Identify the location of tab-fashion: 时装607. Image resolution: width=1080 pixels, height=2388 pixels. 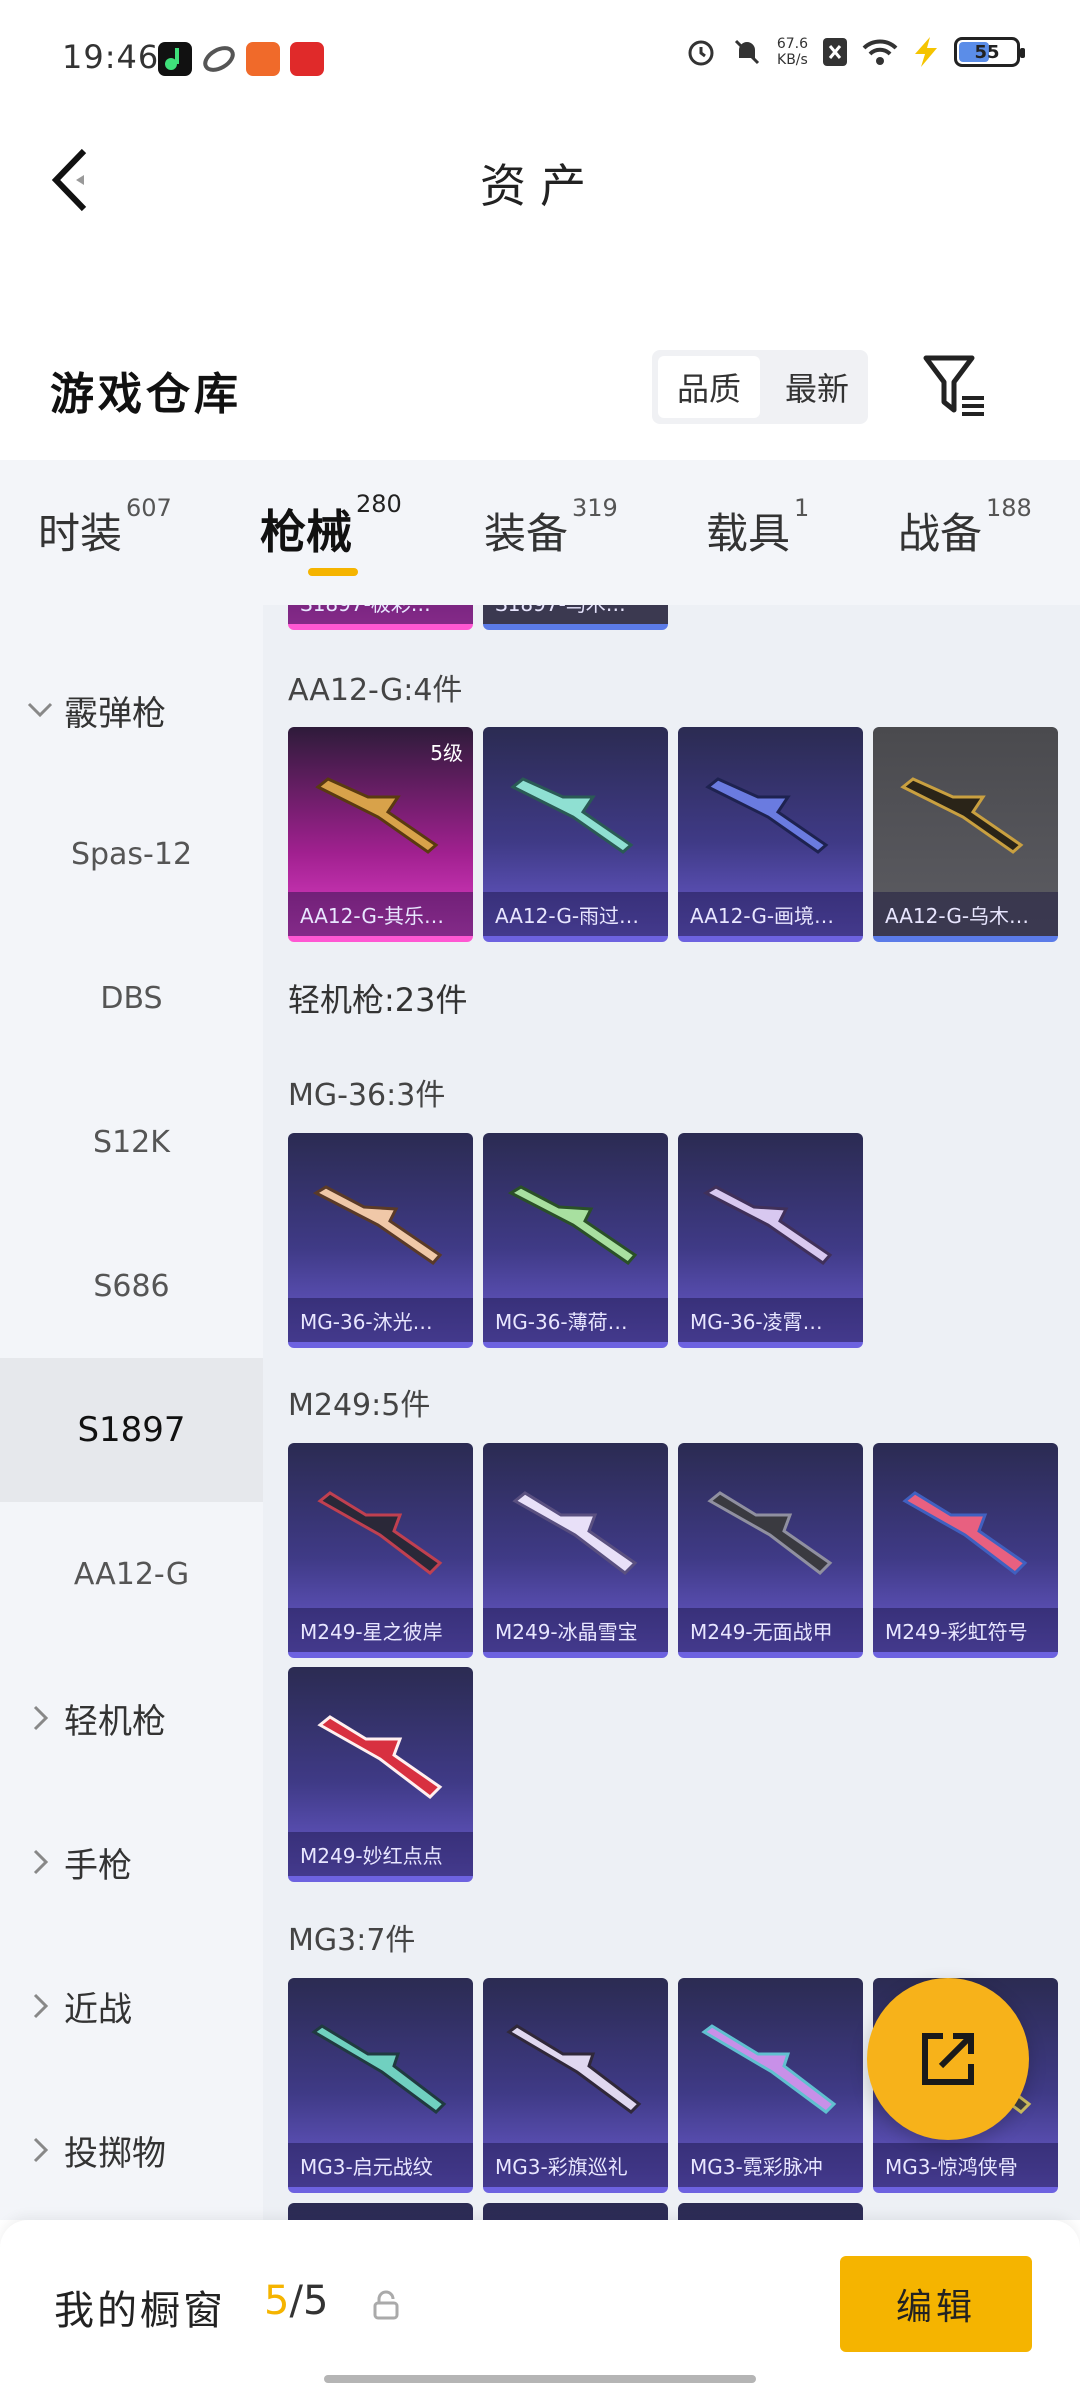
(105, 527).